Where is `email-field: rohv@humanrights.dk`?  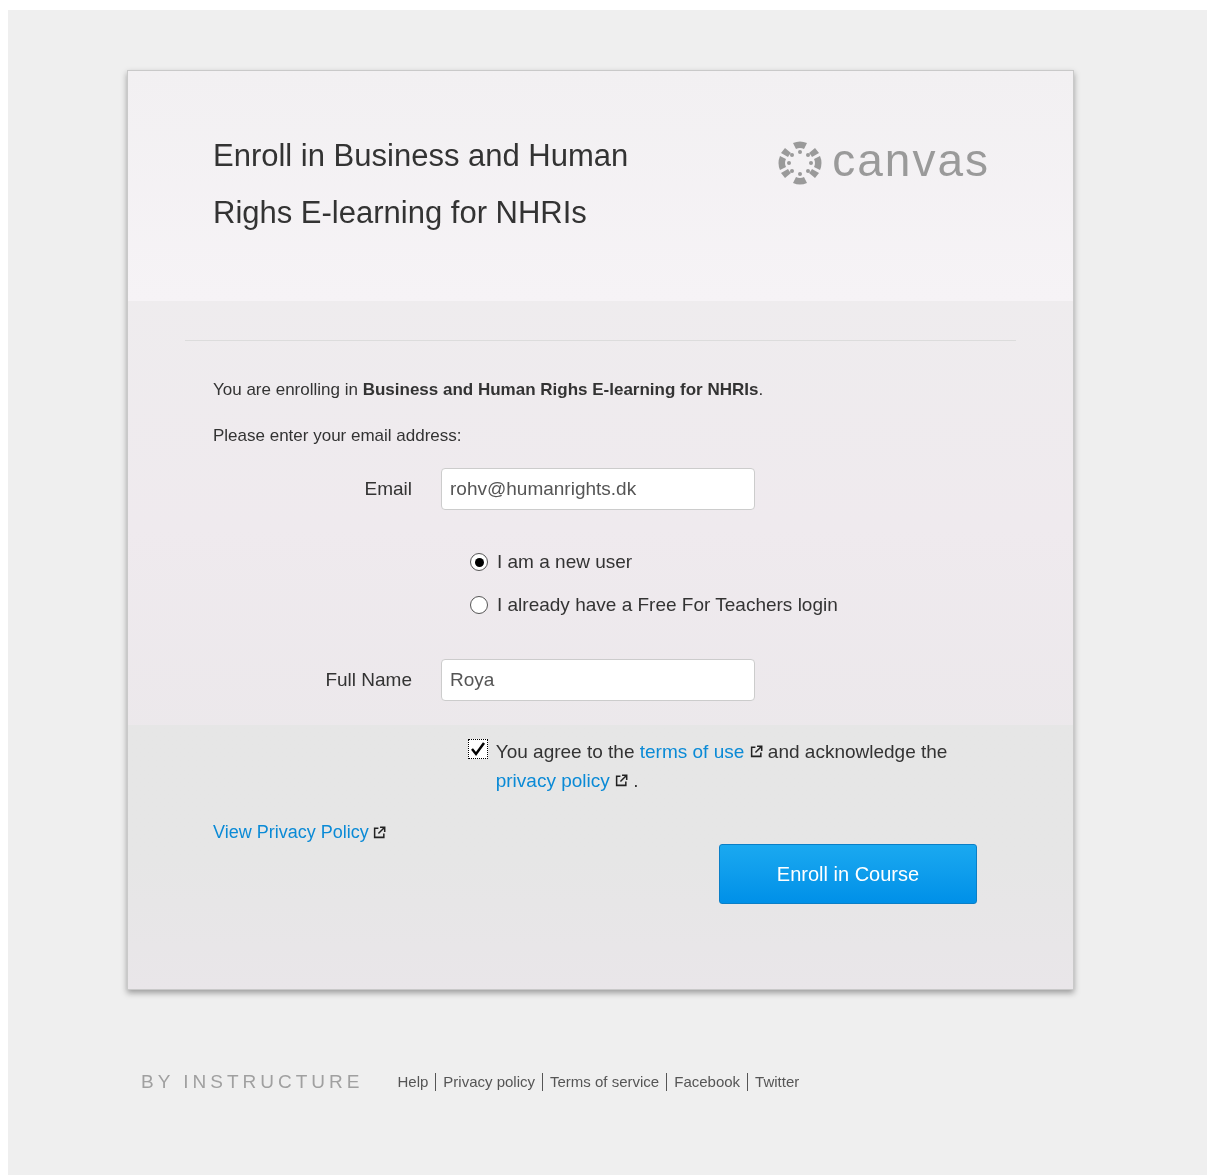 email-field: rohv@humanrights.dk is located at coordinates (598, 489).